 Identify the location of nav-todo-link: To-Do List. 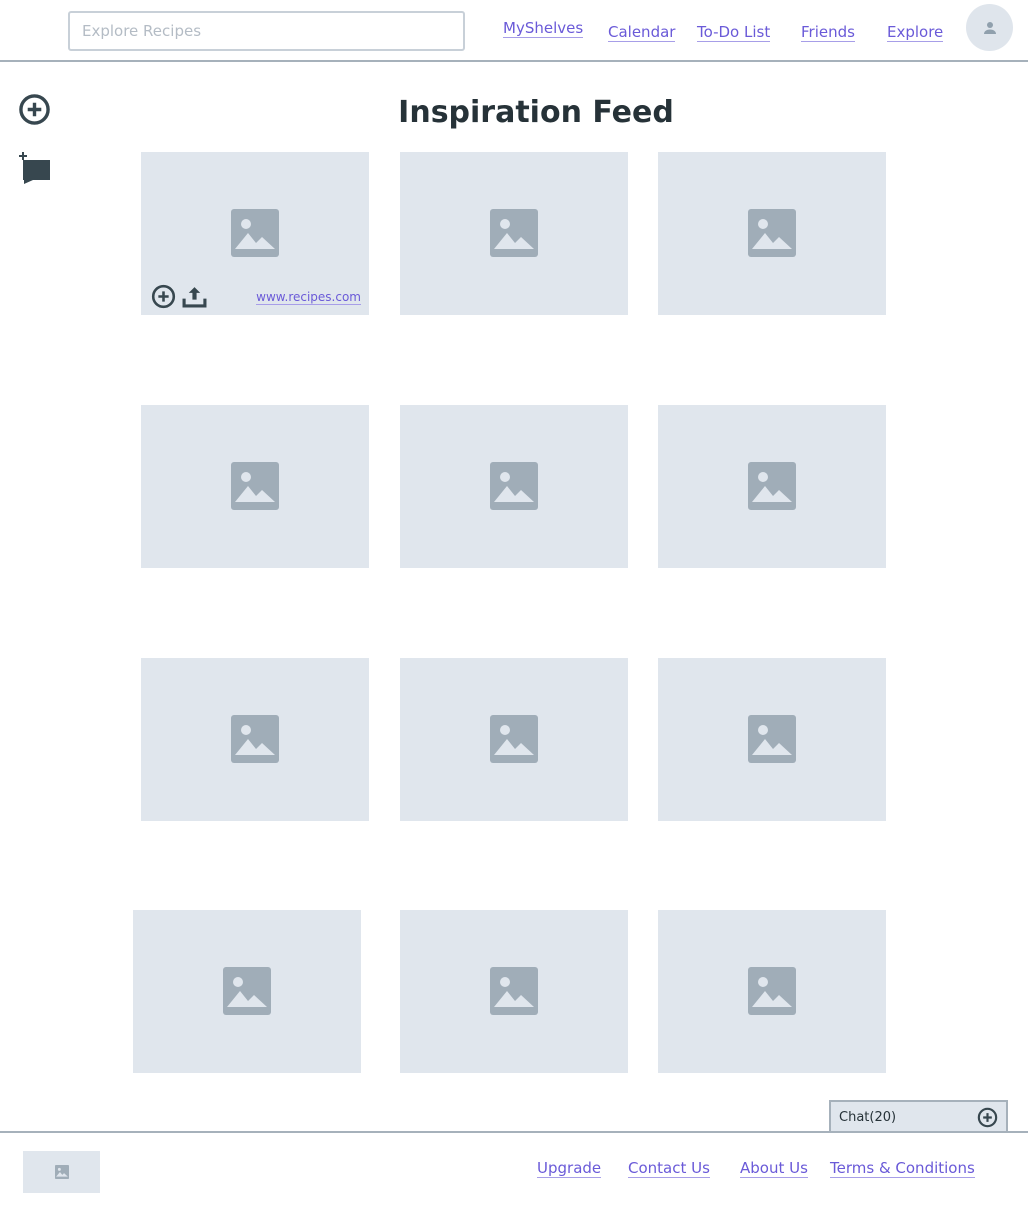
(734, 32).